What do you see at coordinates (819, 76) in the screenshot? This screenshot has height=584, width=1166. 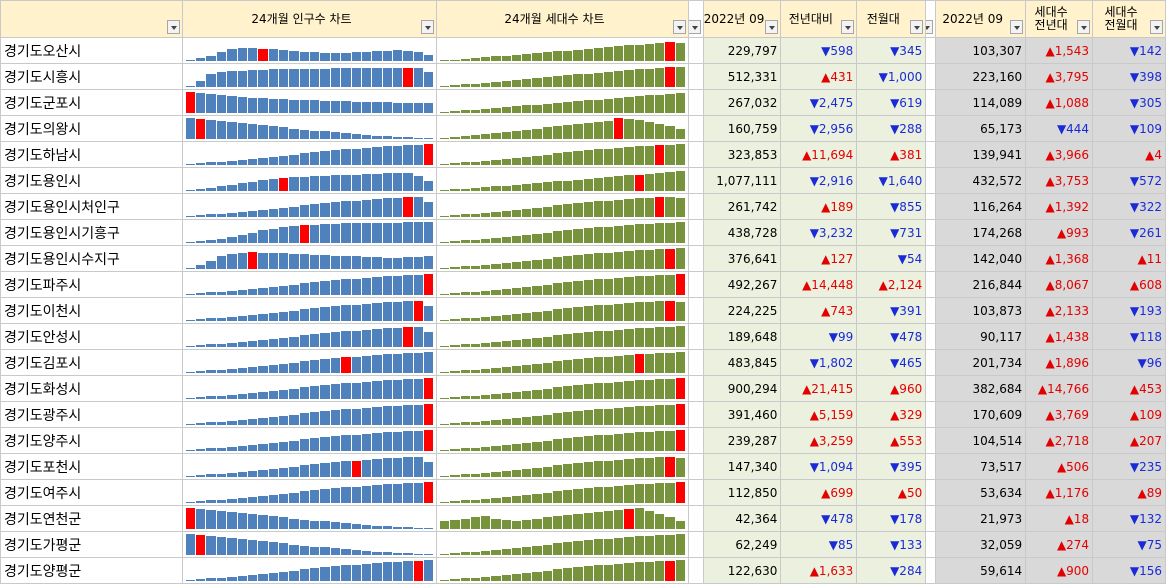 I see `population-yoy-cell: ▲431` at bounding box center [819, 76].